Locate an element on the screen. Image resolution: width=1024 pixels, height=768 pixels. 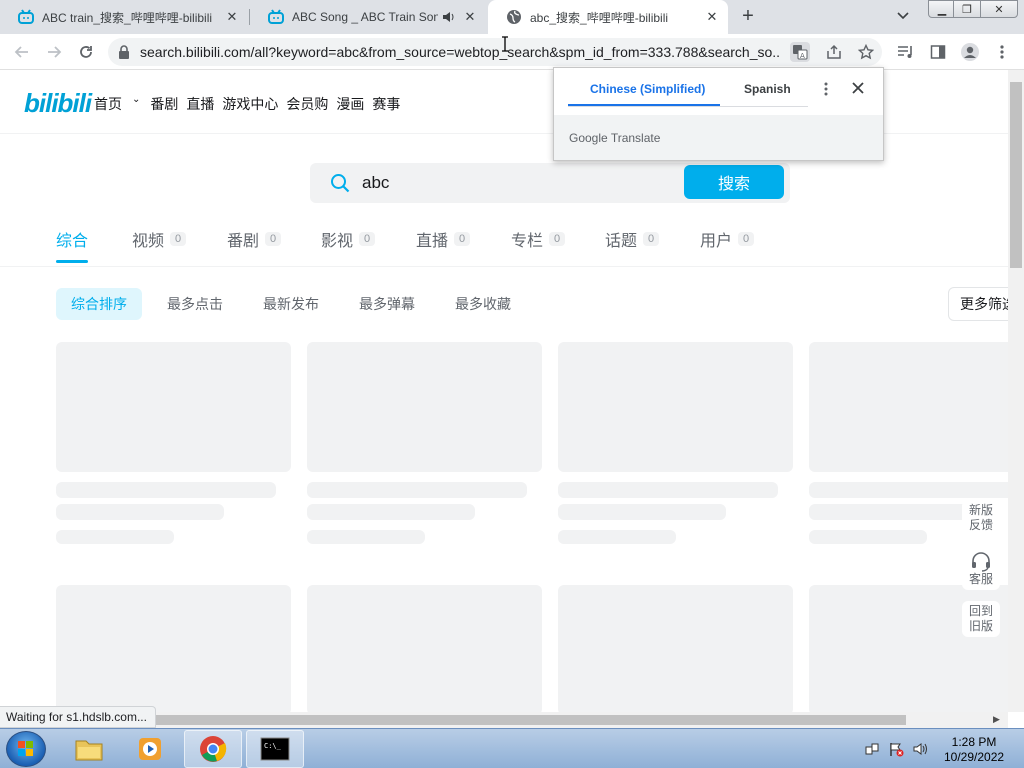
tab-label: 专栏 is located at coordinates (527, 241).